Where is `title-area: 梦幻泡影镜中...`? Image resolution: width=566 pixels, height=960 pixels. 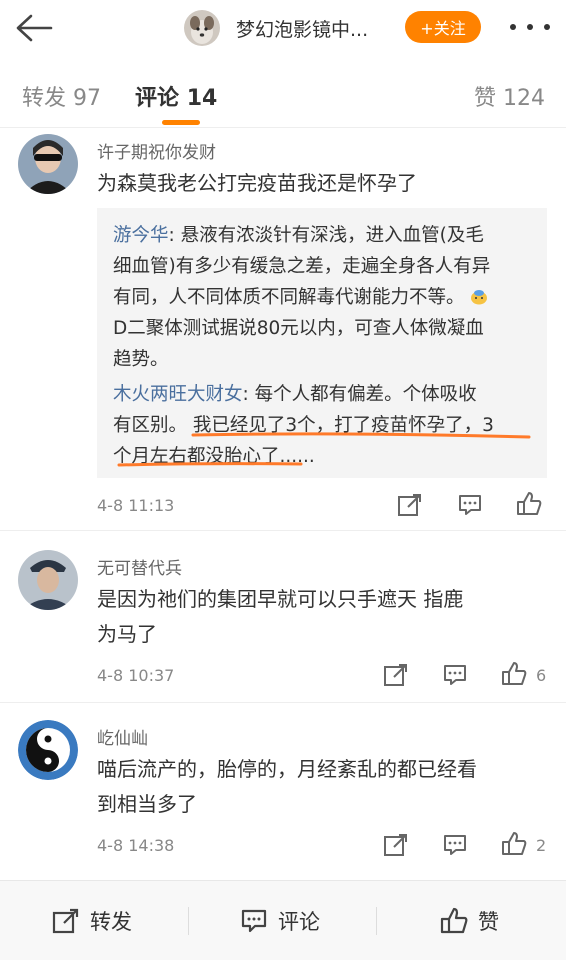
title-area: 梦幻泡影镜中... is located at coordinates (276, 28).